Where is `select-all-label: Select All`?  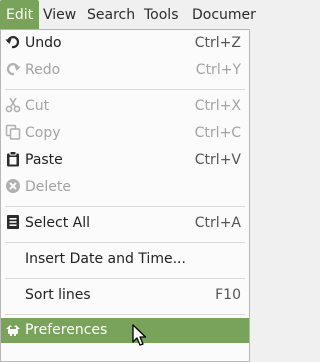
select-all-label: Select All is located at coordinates (57, 223).